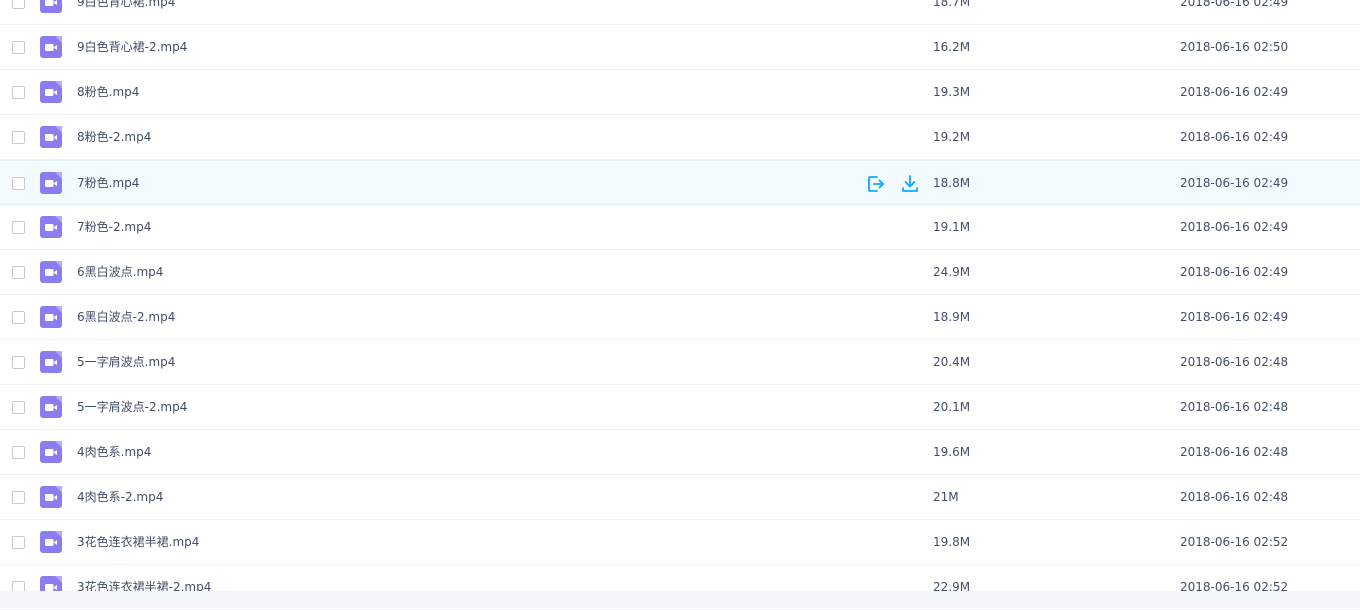  I want to click on file-name: 6黑白波点-2.mp4, so click(126, 317).